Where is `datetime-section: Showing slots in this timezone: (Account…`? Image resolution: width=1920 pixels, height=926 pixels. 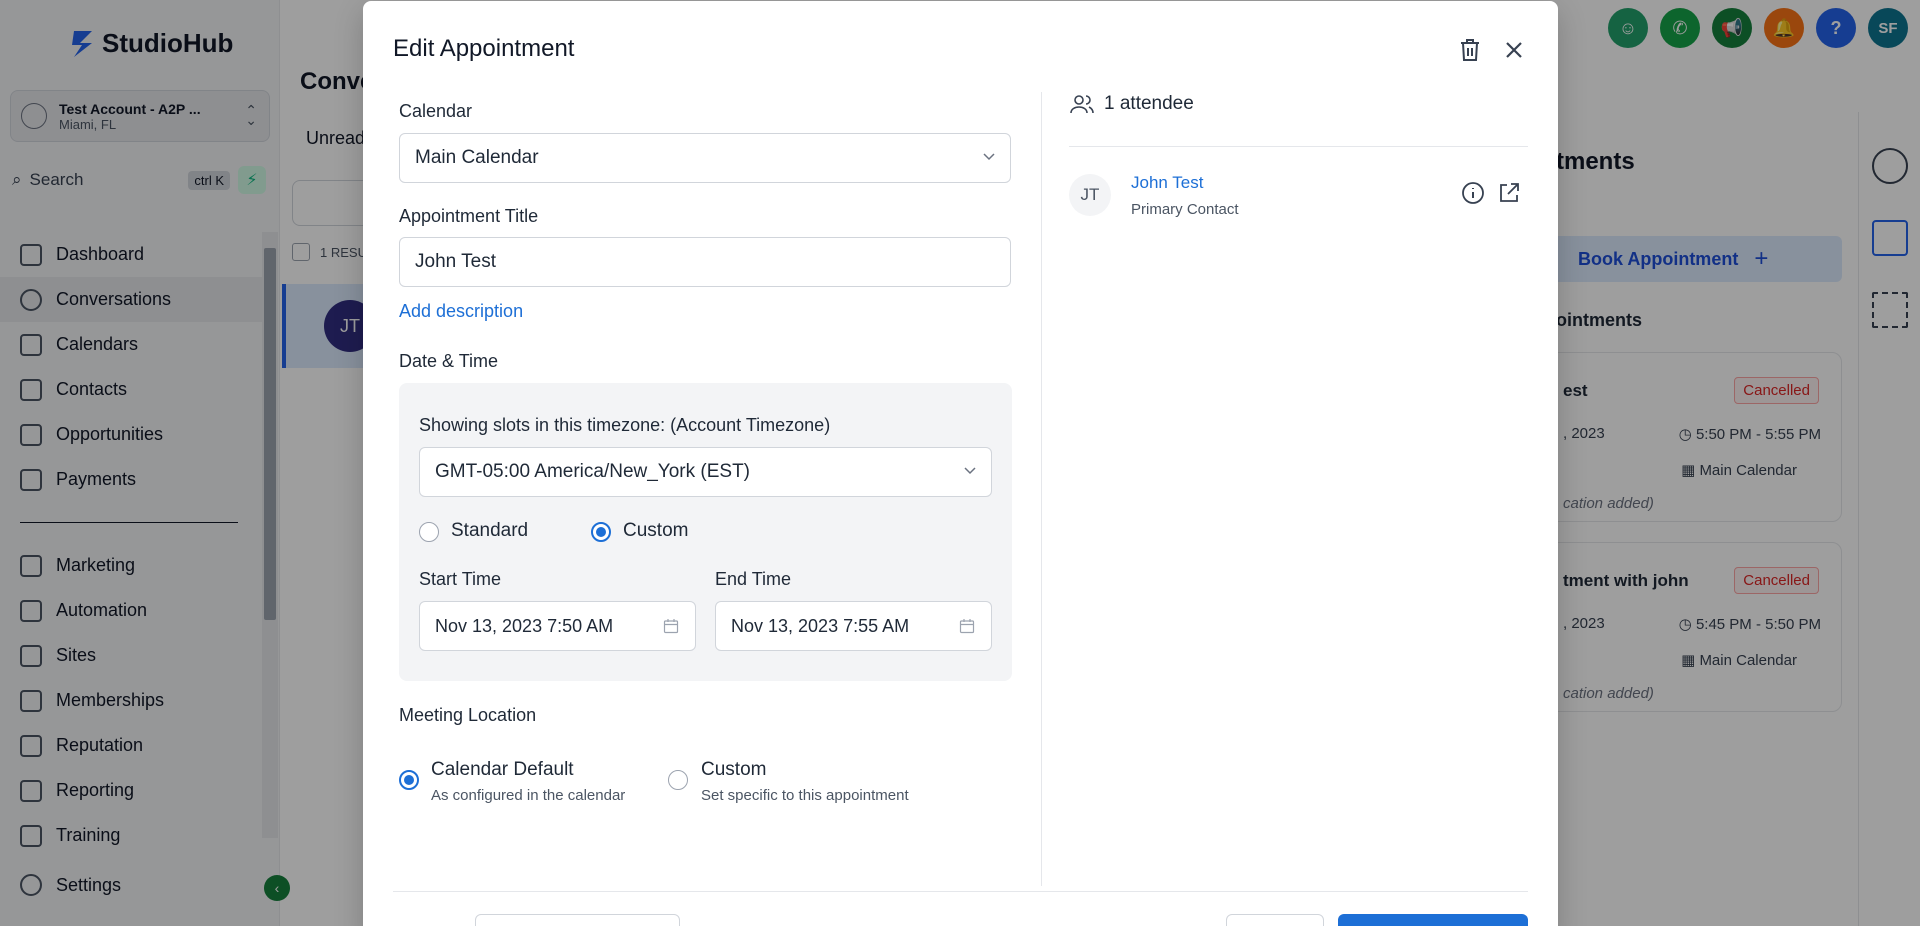
datetime-section: Showing slots in this timezone: (Account… is located at coordinates (705, 532).